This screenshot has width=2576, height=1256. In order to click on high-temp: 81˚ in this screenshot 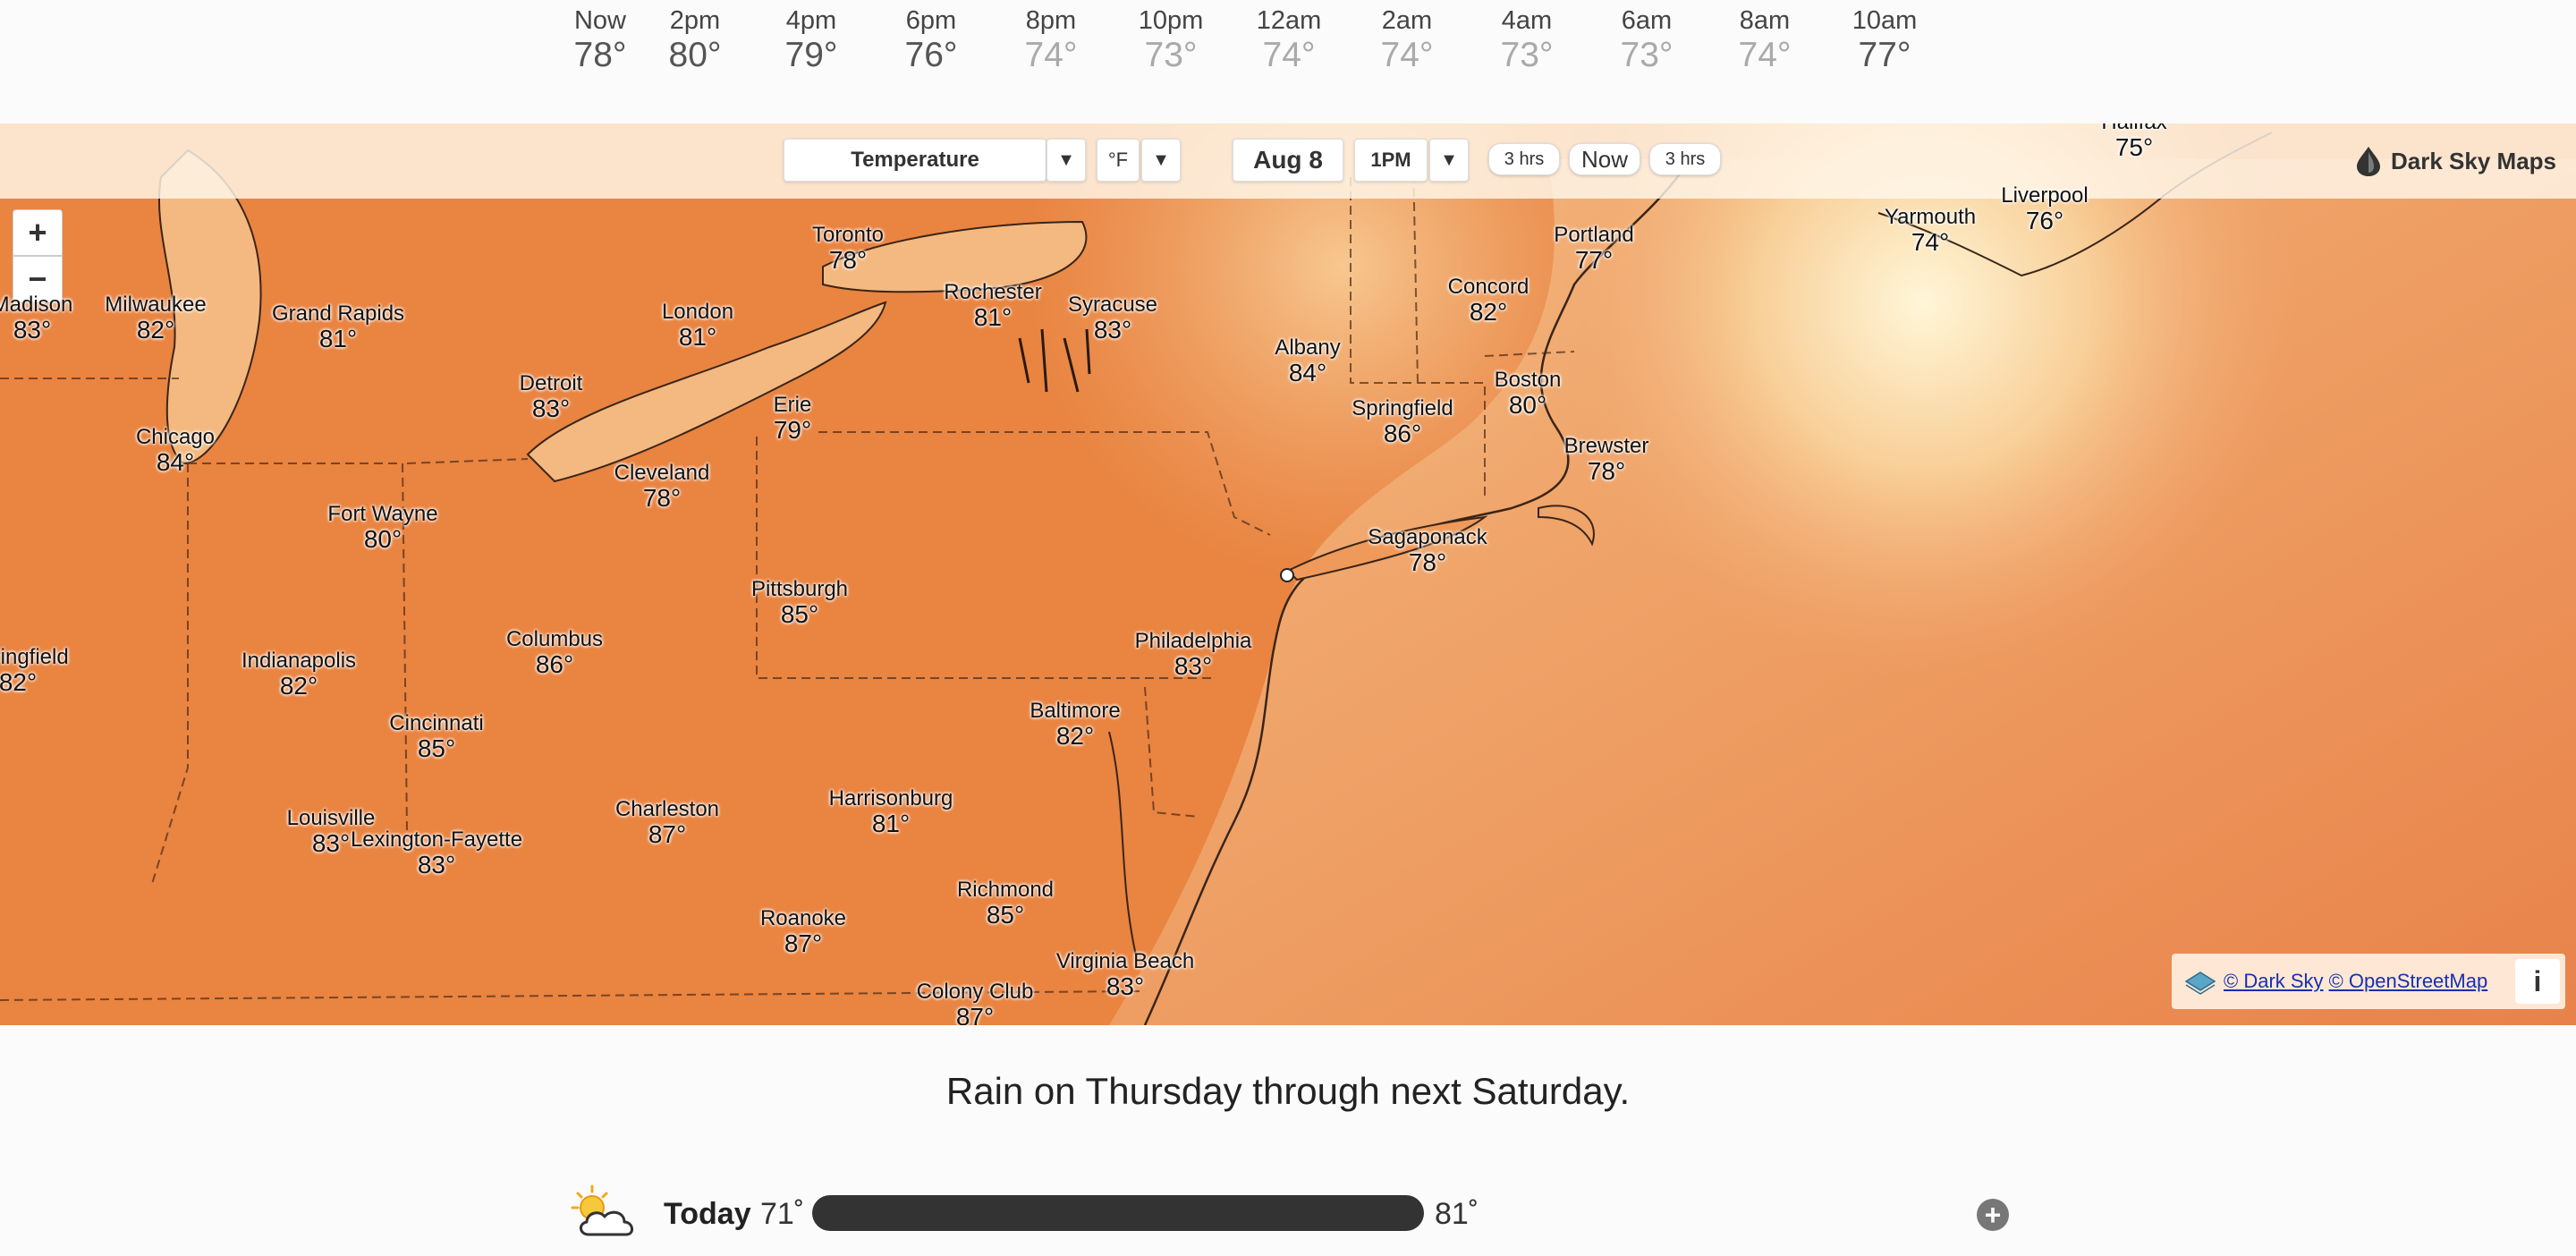, I will do `click(1457, 1214)`.